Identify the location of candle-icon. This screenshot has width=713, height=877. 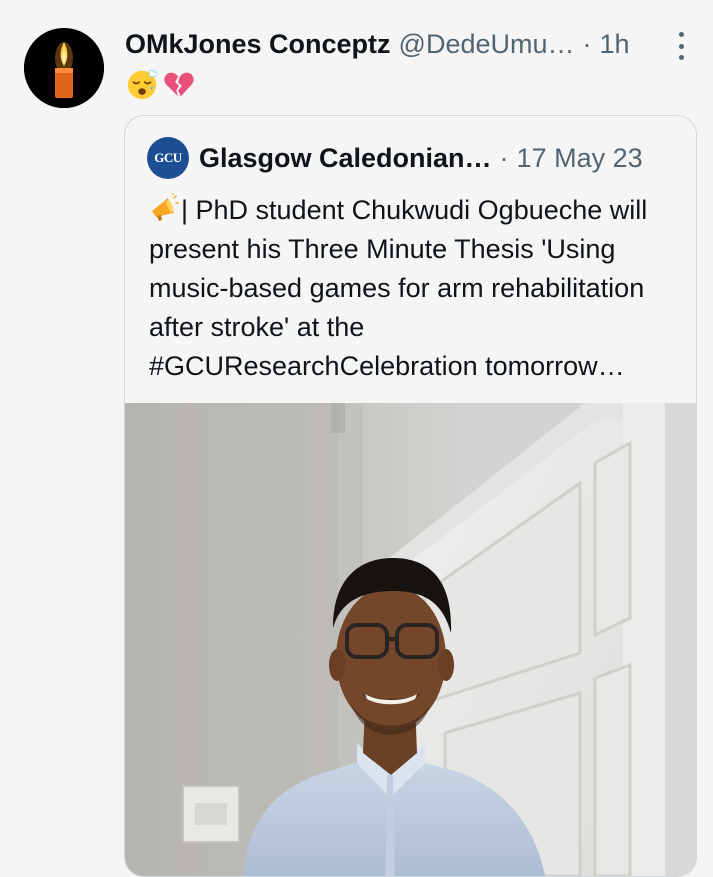
(64, 68).